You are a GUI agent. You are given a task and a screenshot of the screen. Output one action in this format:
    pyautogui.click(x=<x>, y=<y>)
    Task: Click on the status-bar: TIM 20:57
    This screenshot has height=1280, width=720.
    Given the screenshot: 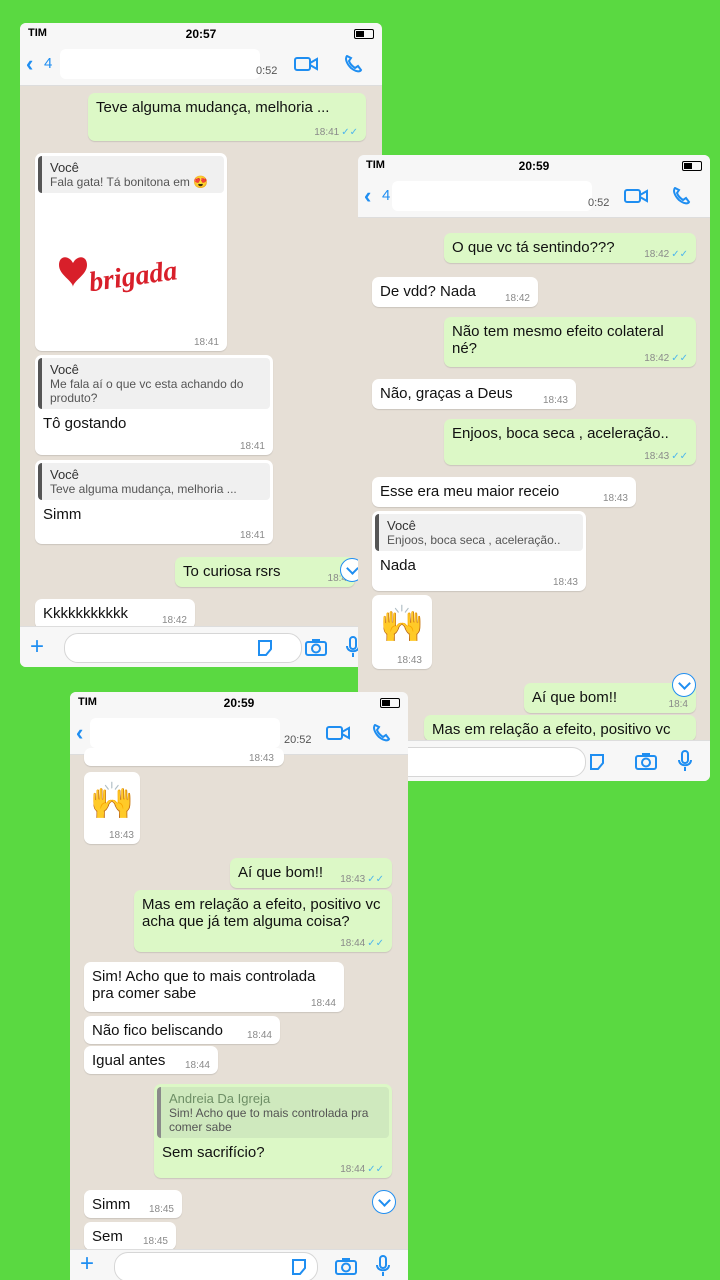 What is the action you would take?
    pyautogui.click(x=201, y=34)
    